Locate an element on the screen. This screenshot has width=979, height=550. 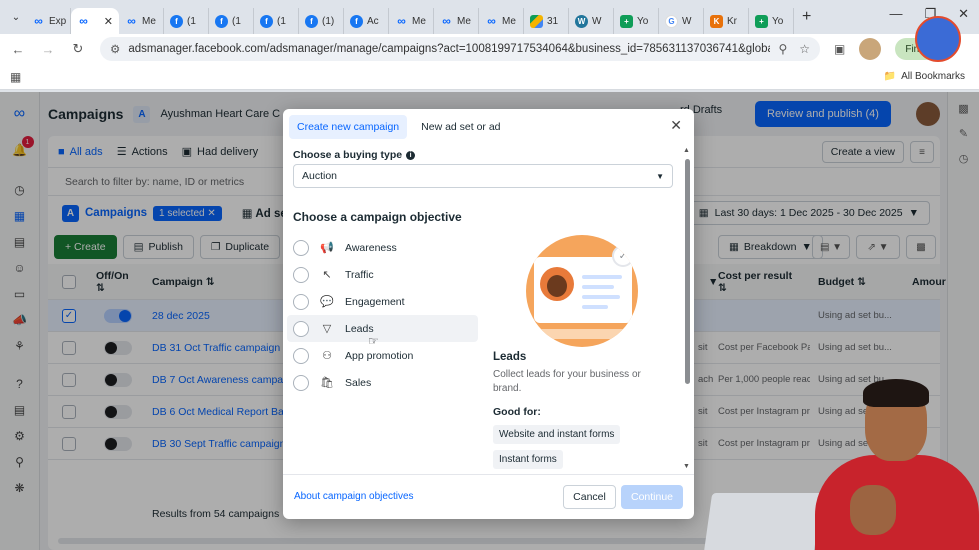
browser-tab: K Kr is located at coordinates (726, 21).